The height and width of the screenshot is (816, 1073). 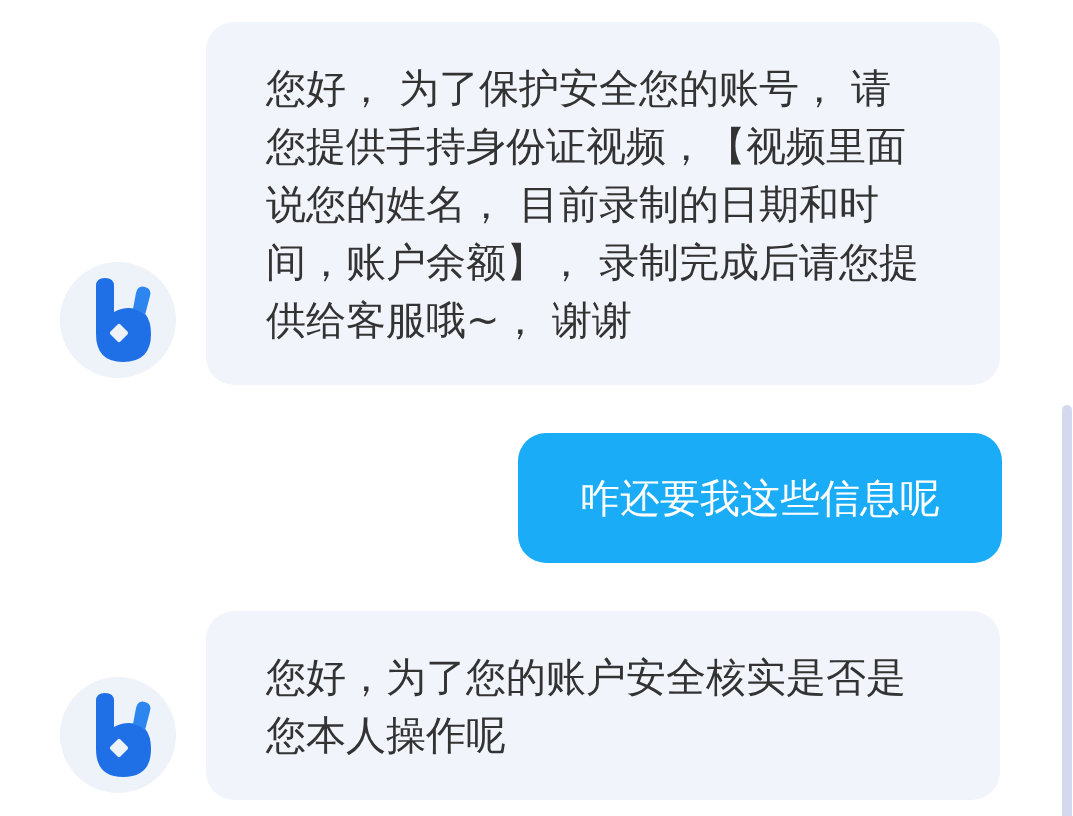 I want to click on scrollbar, so click(x=1067, y=610).